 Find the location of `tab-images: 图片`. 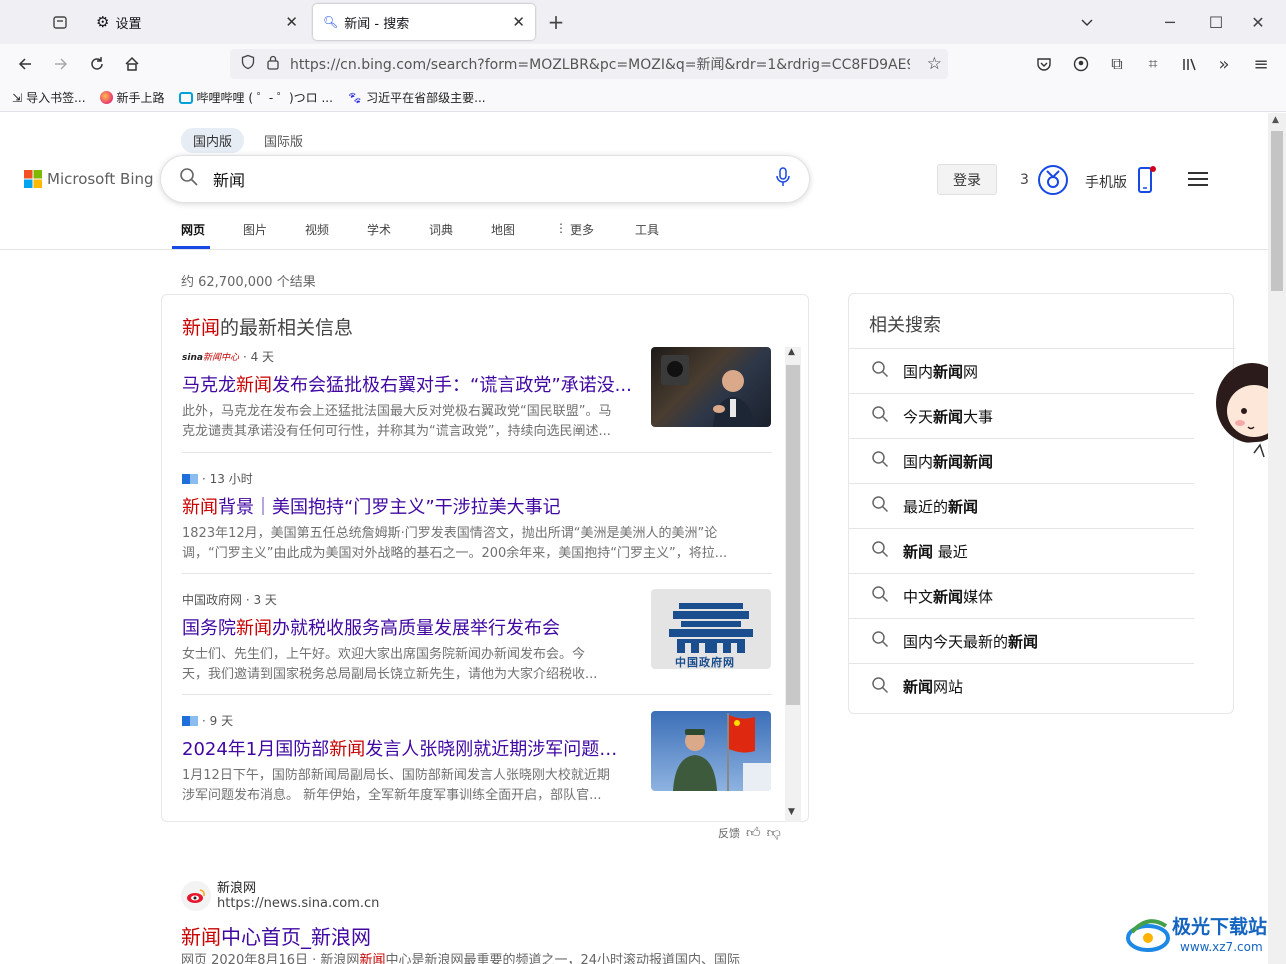

tab-images: 图片 is located at coordinates (255, 229).